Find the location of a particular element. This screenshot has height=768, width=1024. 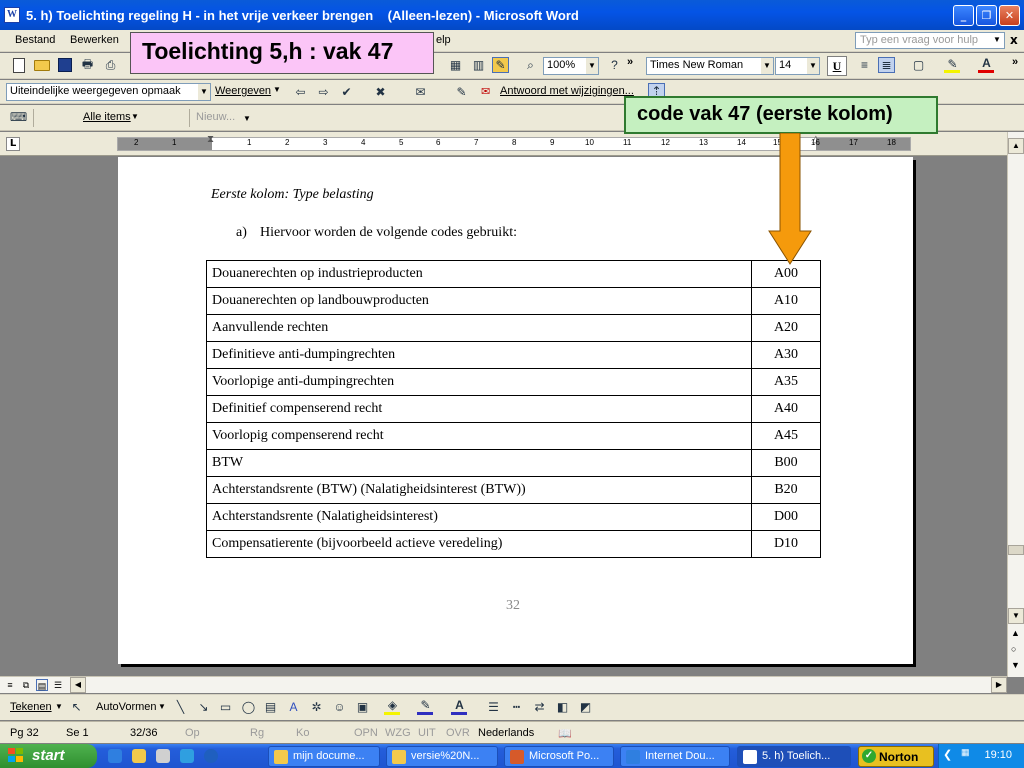

horizontal-scrollbar: ≡ ⧉ ▤ ☰ ◀ ▶ is located at coordinates (503, 684).